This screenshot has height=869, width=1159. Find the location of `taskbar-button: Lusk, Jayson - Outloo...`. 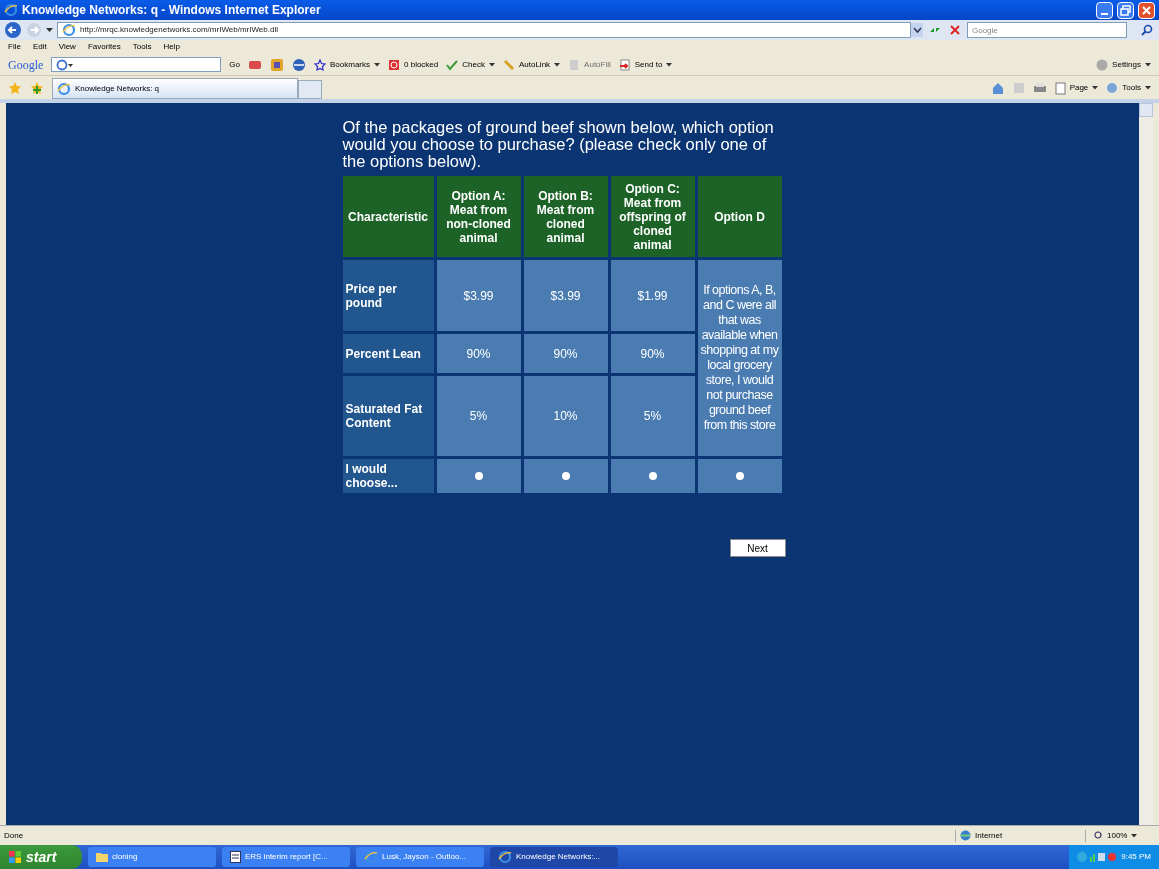

taskbar-button: Lusk, Jayson - Outloo... is located at coordinates (420, 857).